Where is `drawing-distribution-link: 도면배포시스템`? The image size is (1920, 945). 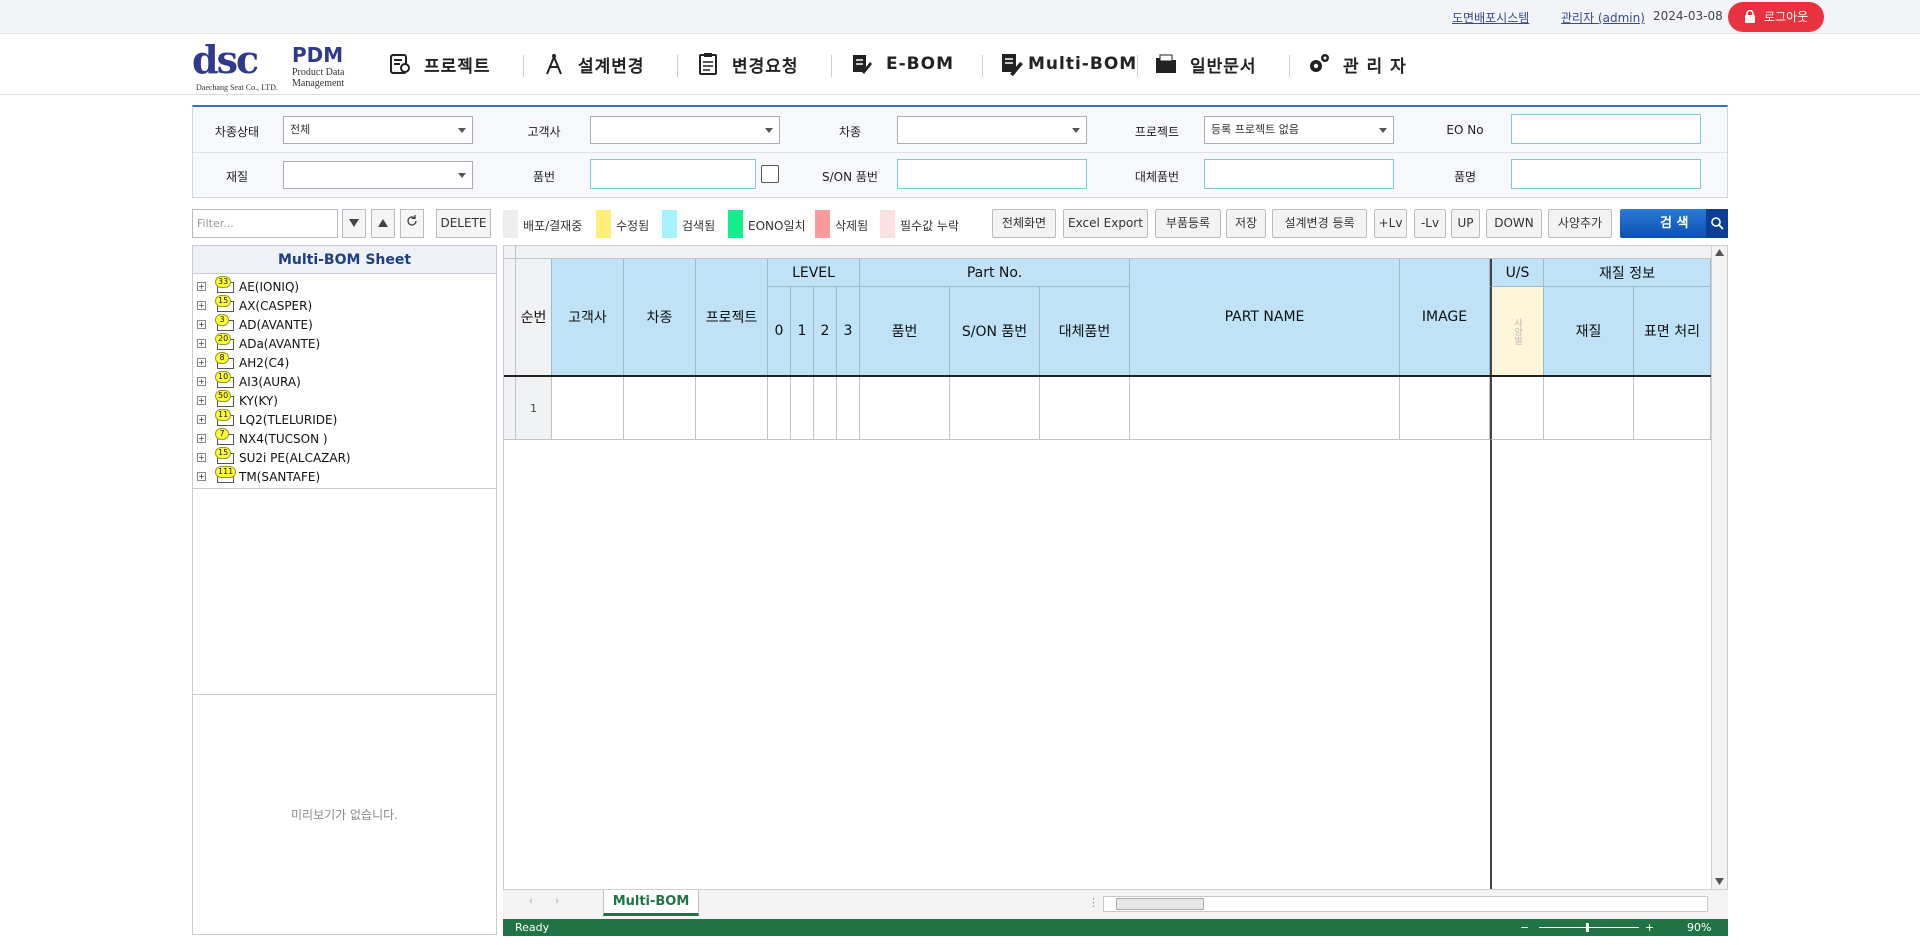
drawing-distribution-link: 도면배포시스템 is located at coordinates (1490, 17).